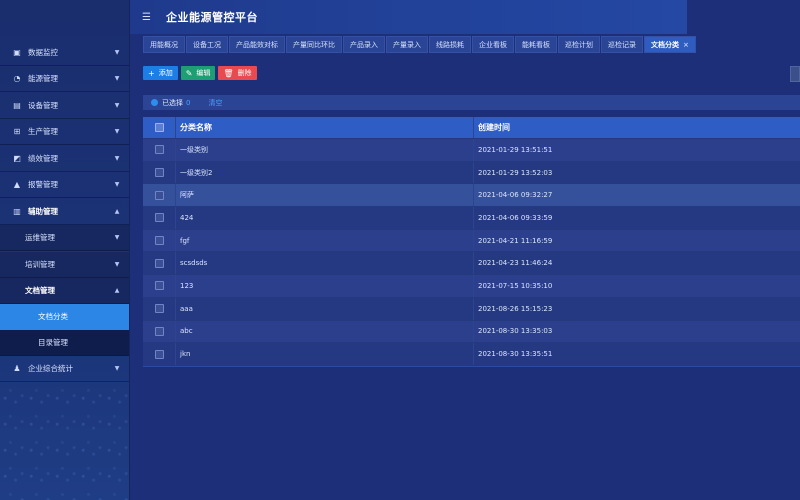 The width and height of the screenshot is (800, 500). What do you see at coordinates (64, 265) in the screenshot?
I see `sidebar-item-training: 培训管理 ▼` at bounding box center [64, 265].